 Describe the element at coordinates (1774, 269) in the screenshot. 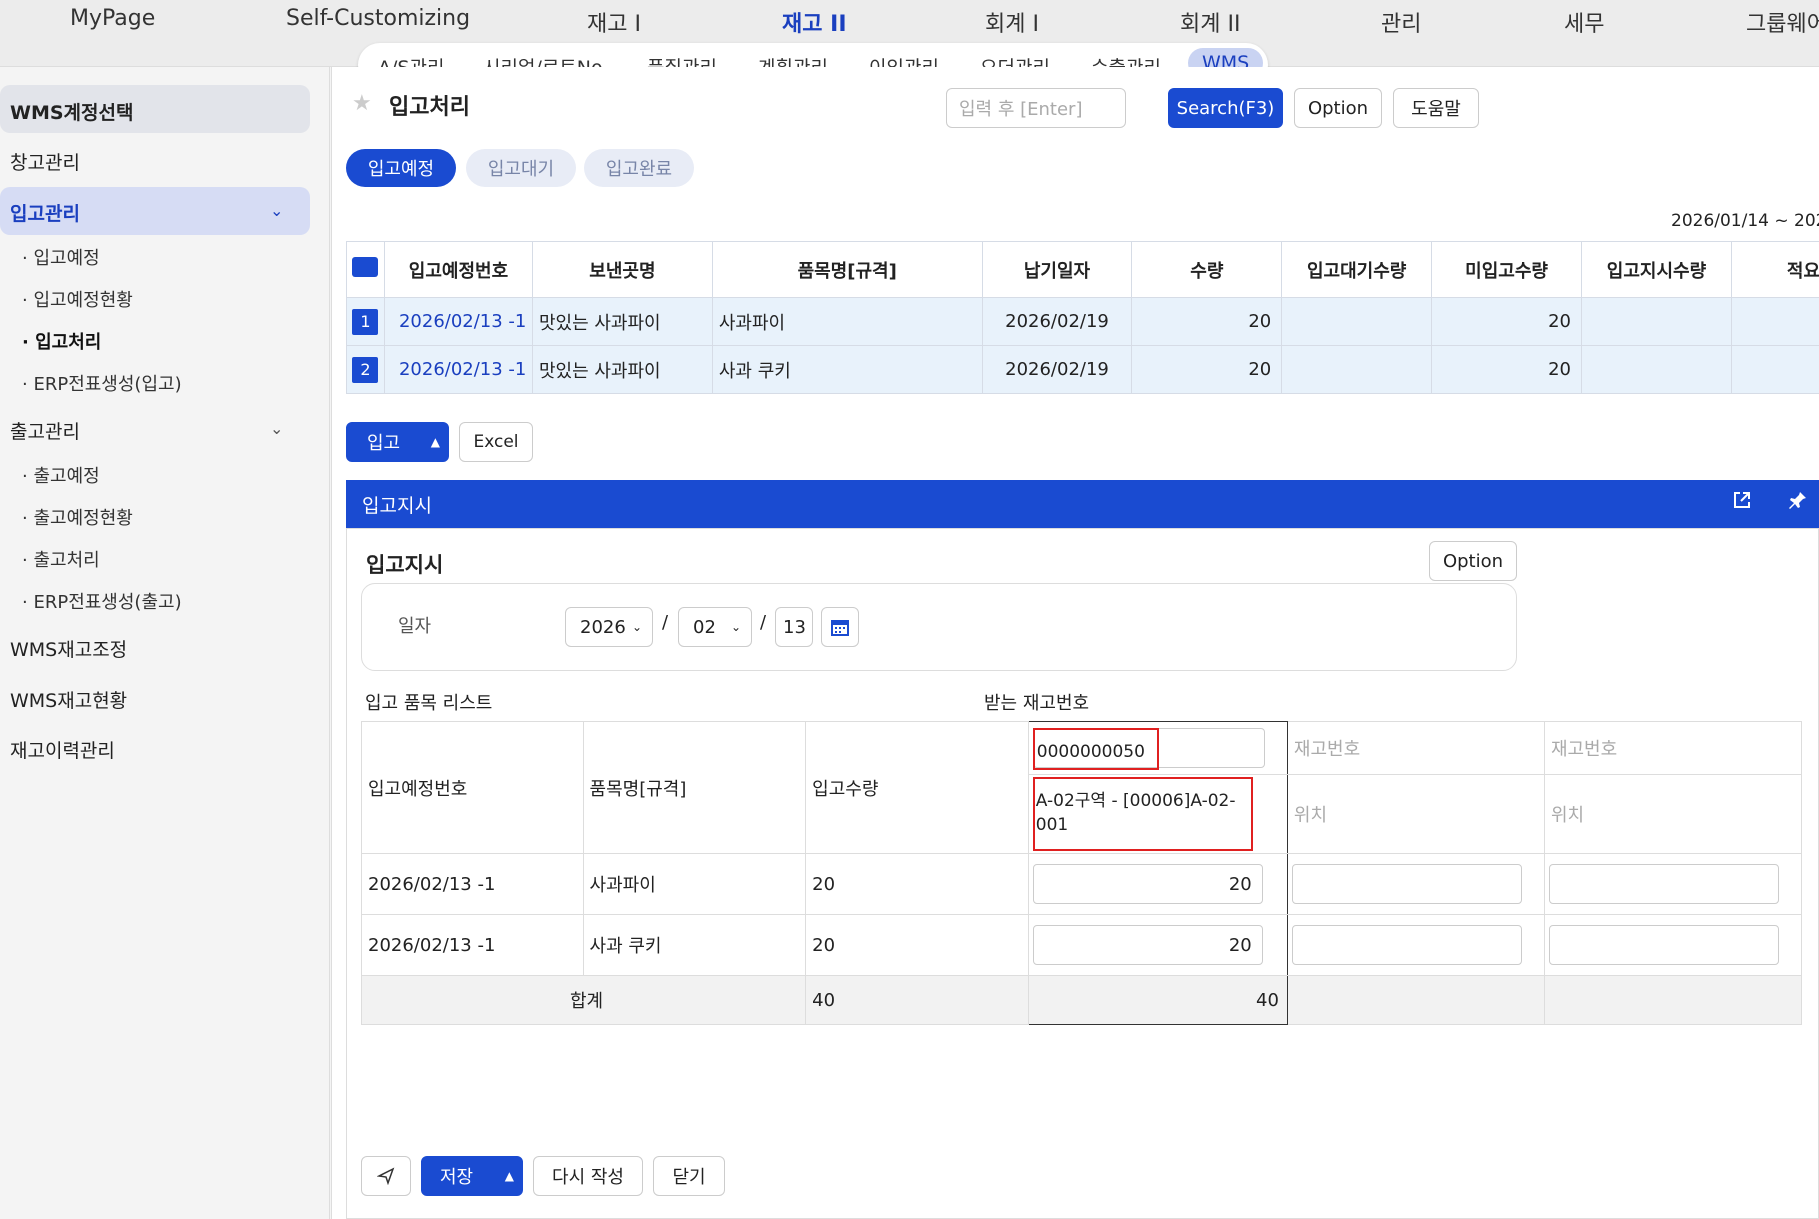

I see `col-header: 적요` at that location.